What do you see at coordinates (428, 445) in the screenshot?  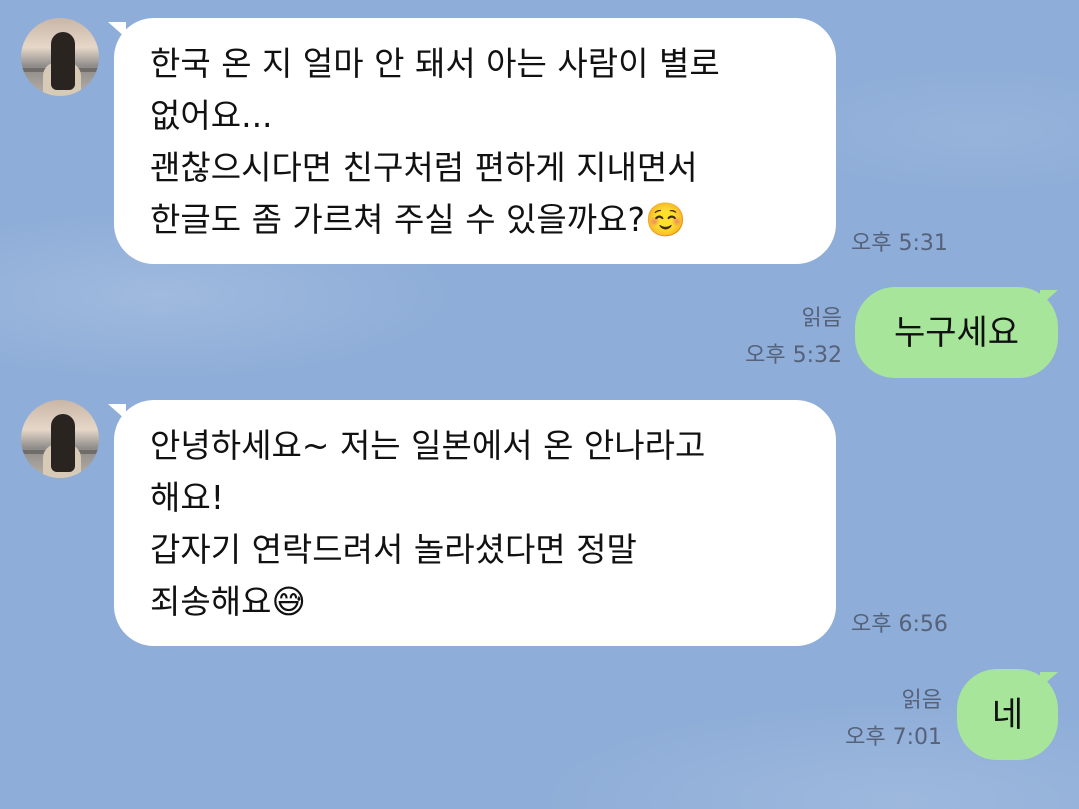 I see `message-line: 안녕하세요~ 저는 일본에서 온 안나라고` at bounding box center [428, 445].